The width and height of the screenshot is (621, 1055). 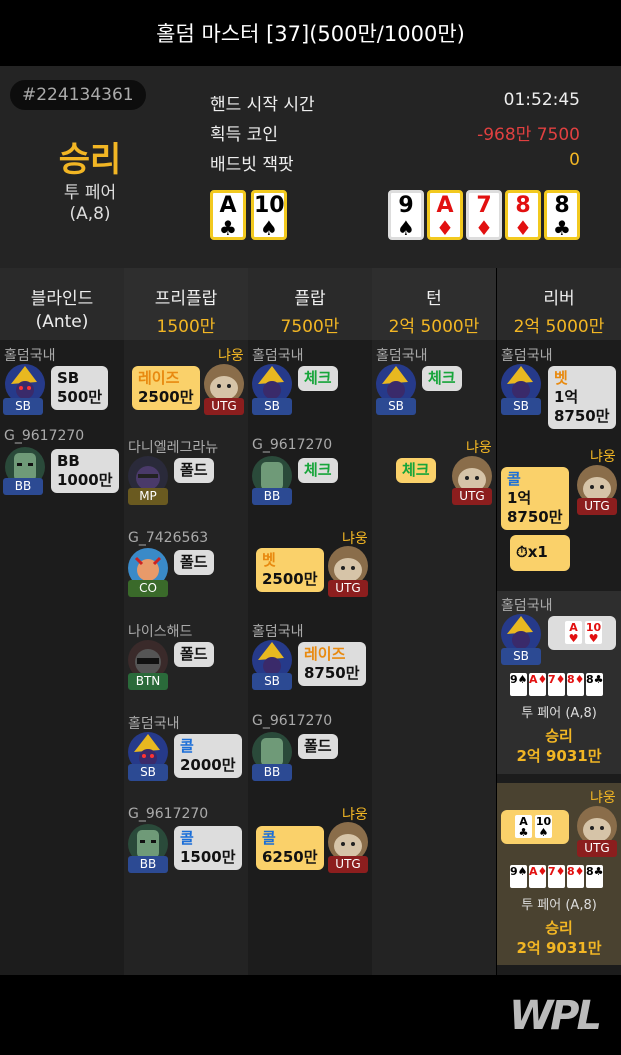 What do you see at coordinates (522, 552) in the screenshot?
I see `stopwatch-icon: ⏱` at bounding box center [522, 552].